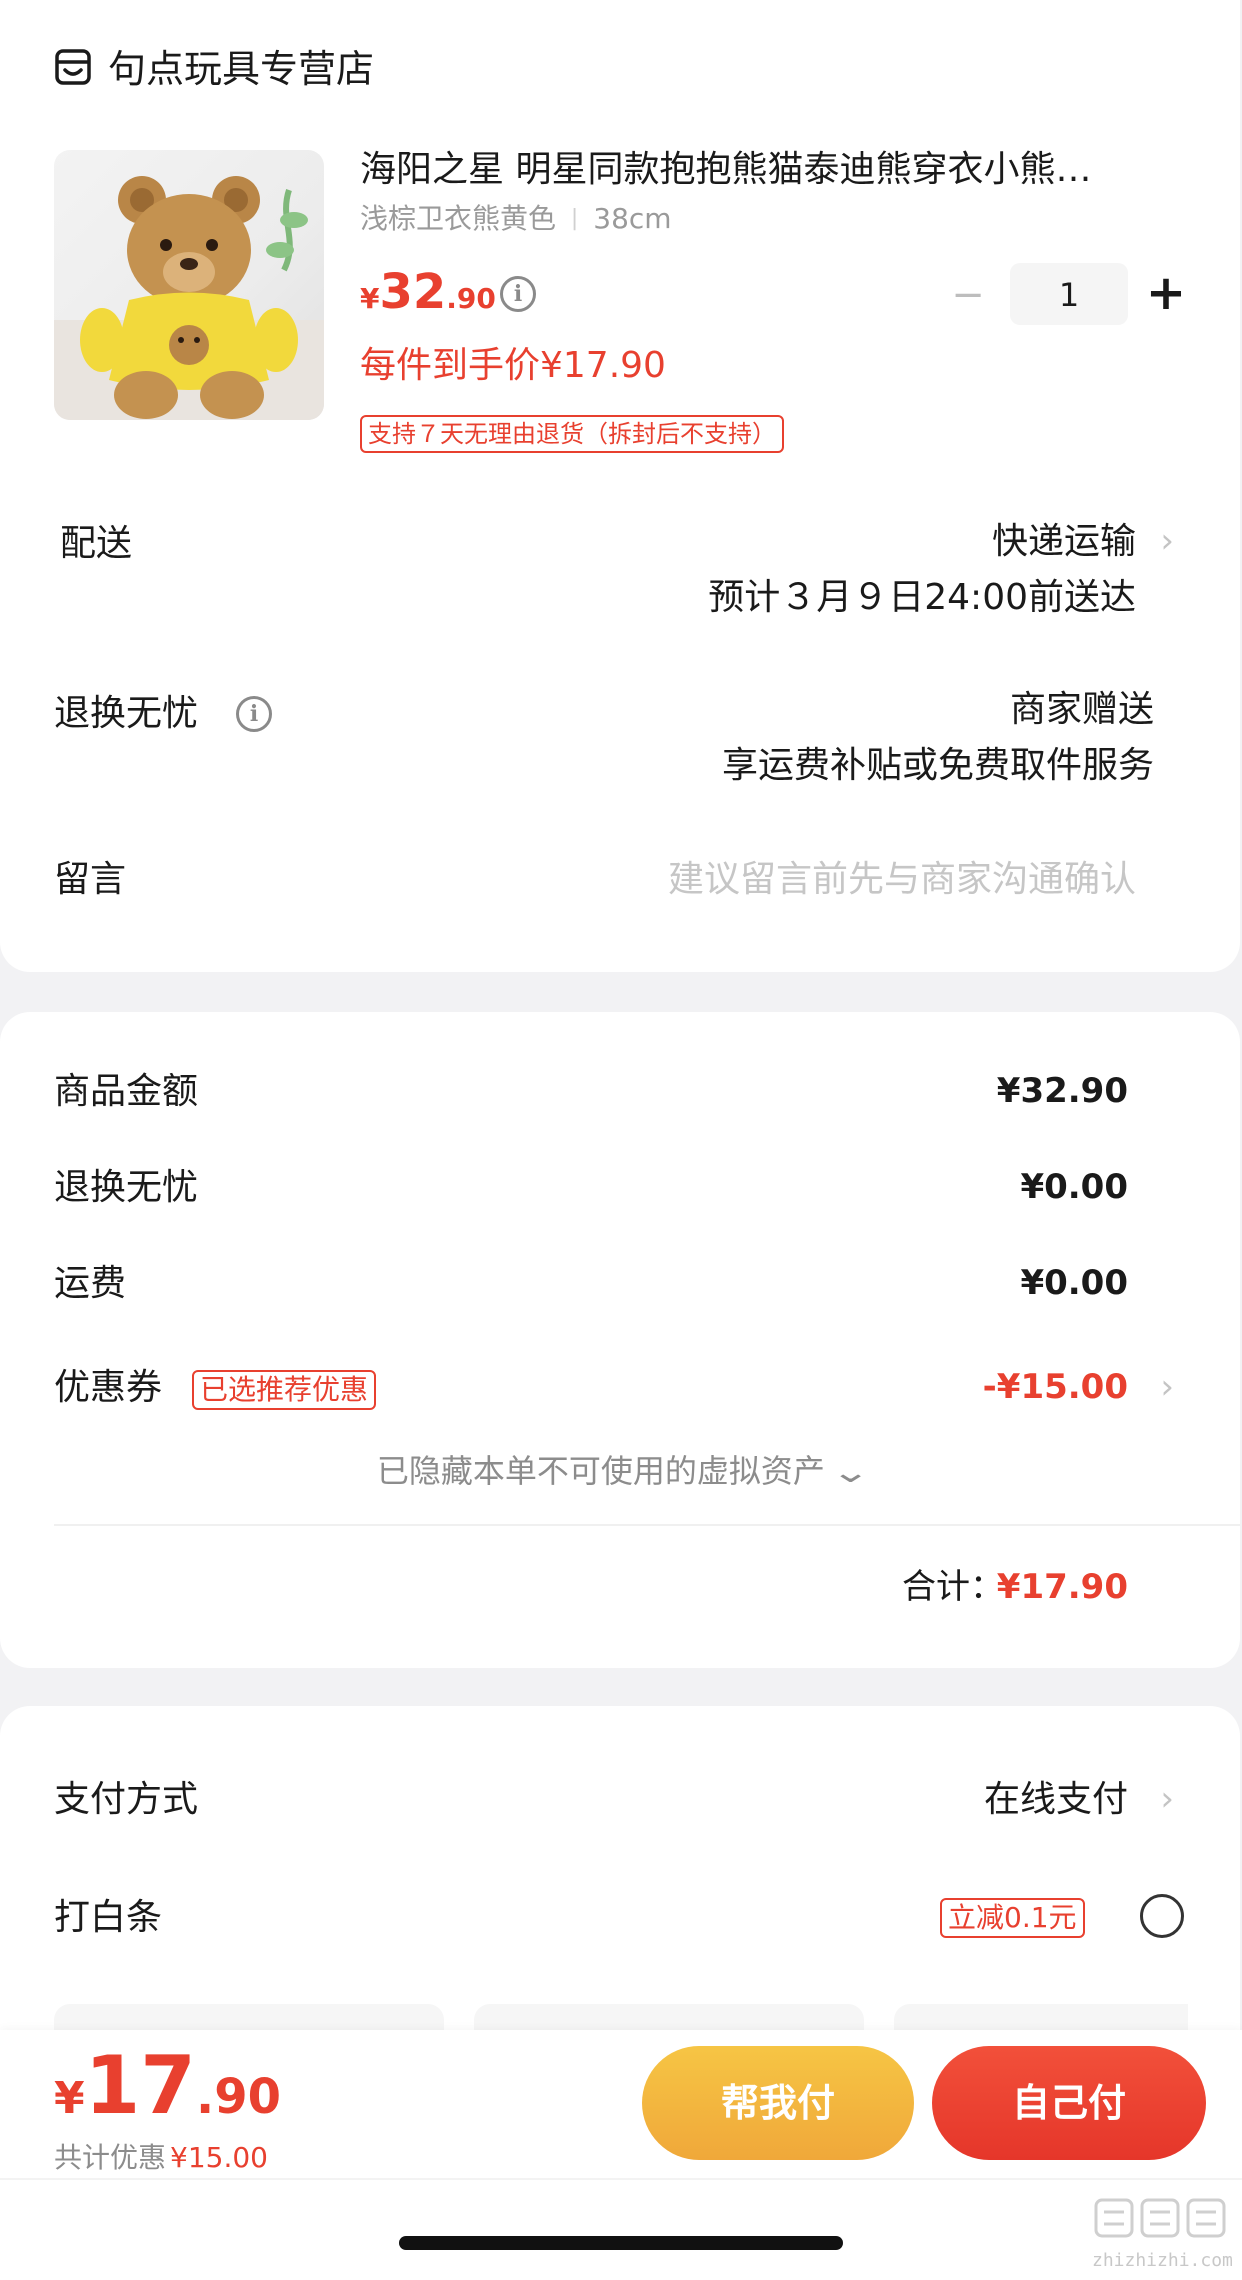 The width and height of the screenshot is (1242, 2280). What do you see at coordinates (413, 292) in the screenshot?
I see `price-integer: 32` at bounding box center [413, 292].